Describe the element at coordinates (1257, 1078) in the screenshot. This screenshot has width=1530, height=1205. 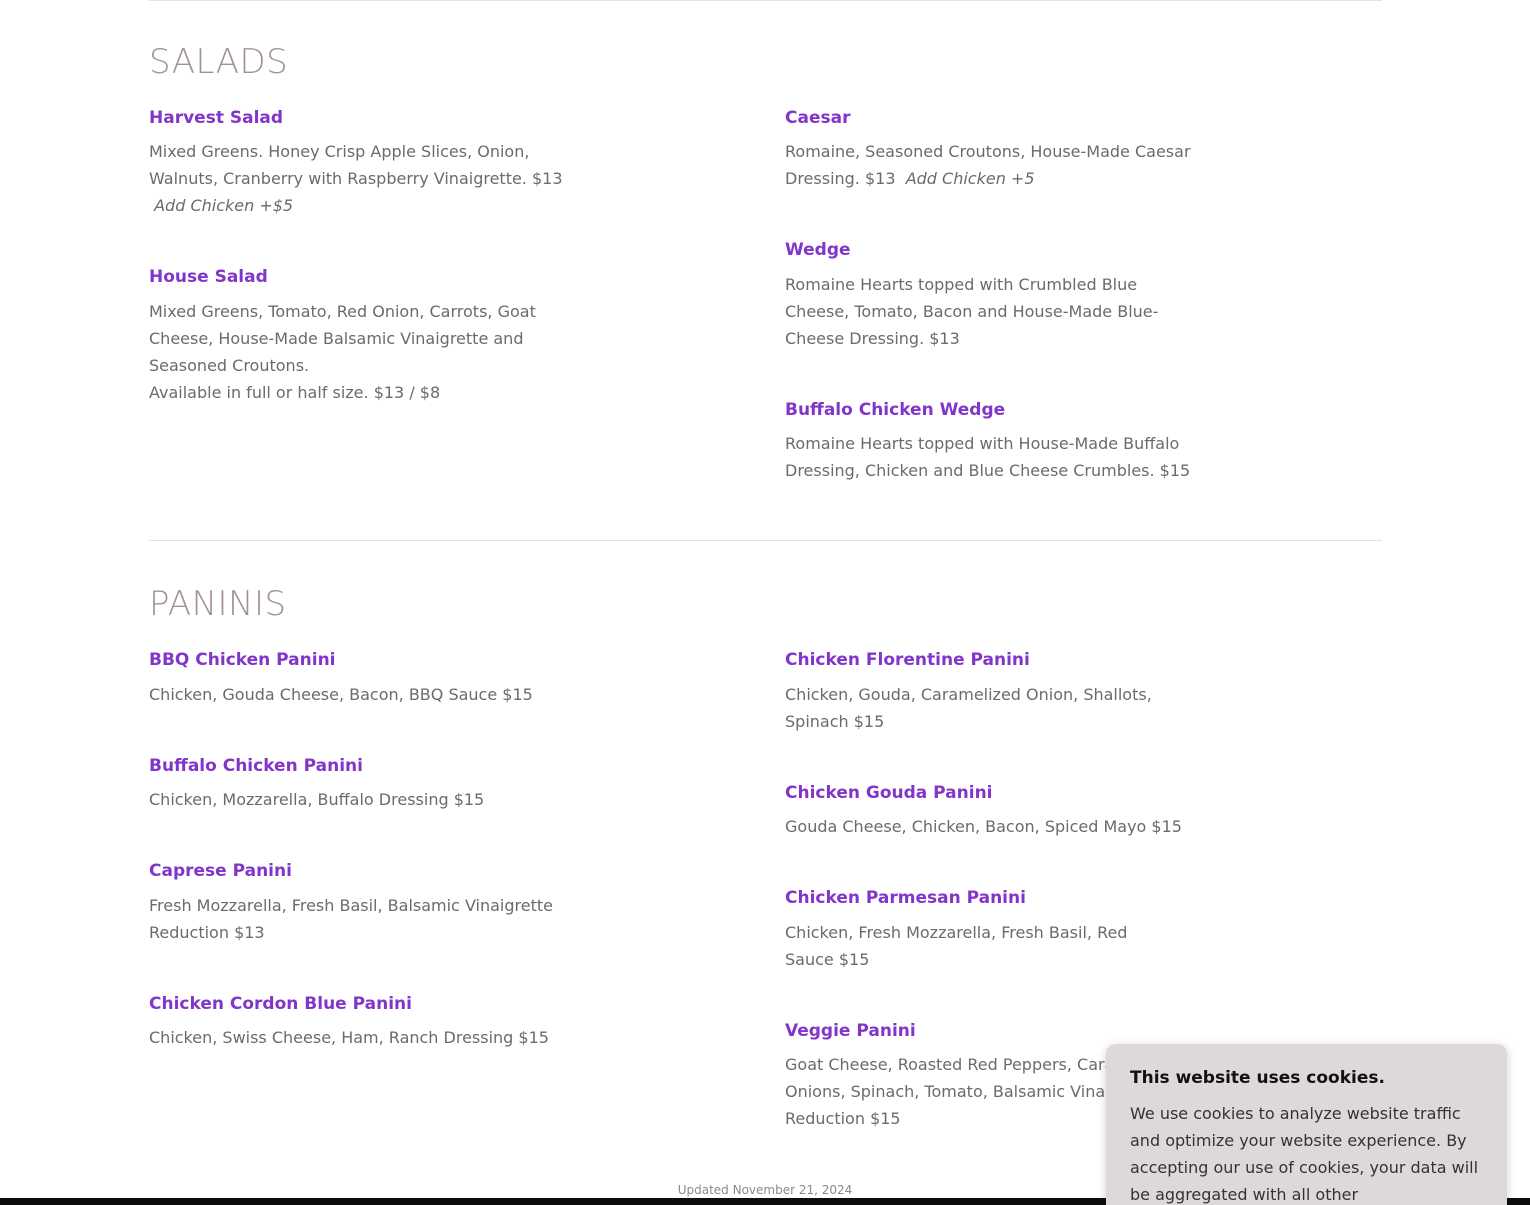
I see `cookie-title: This website uses cookies.` at that location.